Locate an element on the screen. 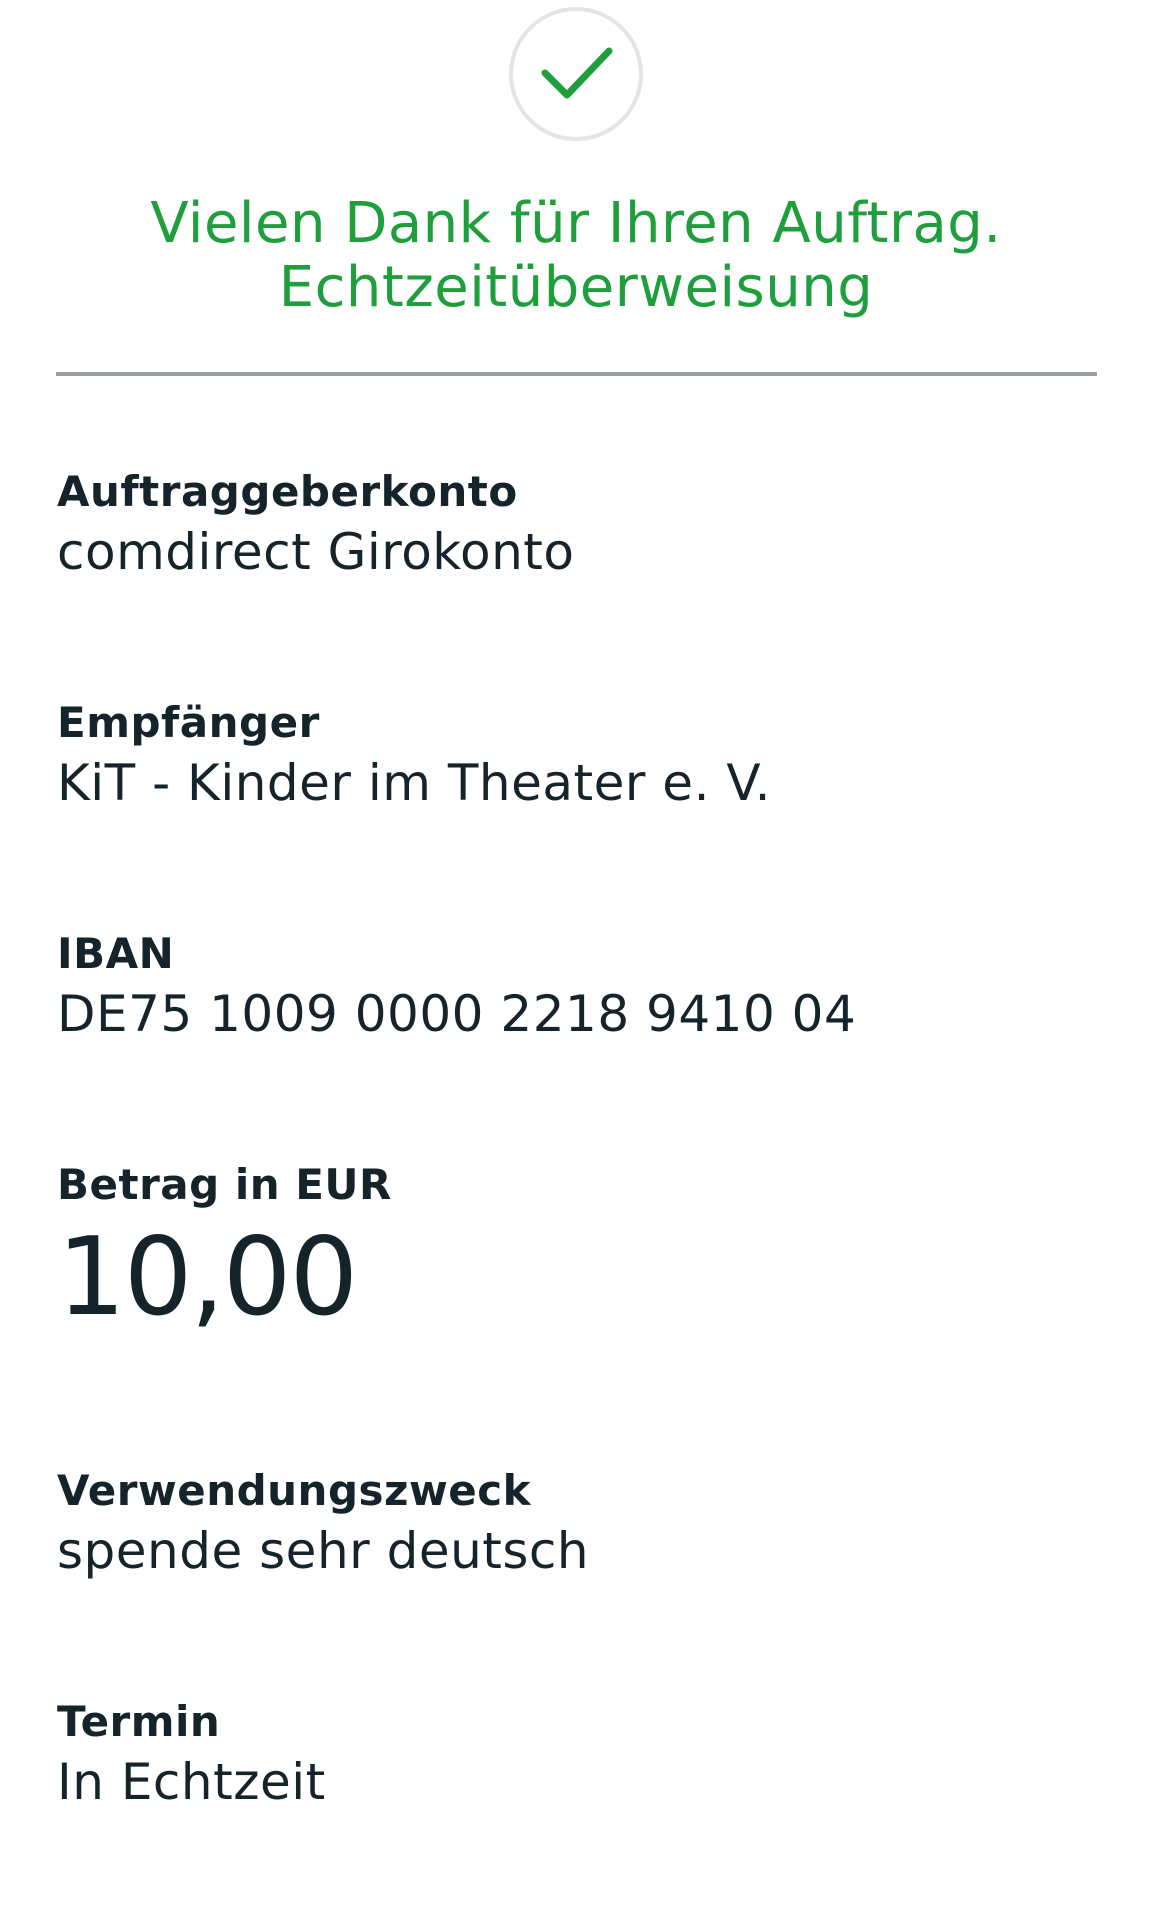 The width and height of the screenshot is (1152, 1915). purpose-label: Verwendungszweck is located at coordinates (294, 1490).